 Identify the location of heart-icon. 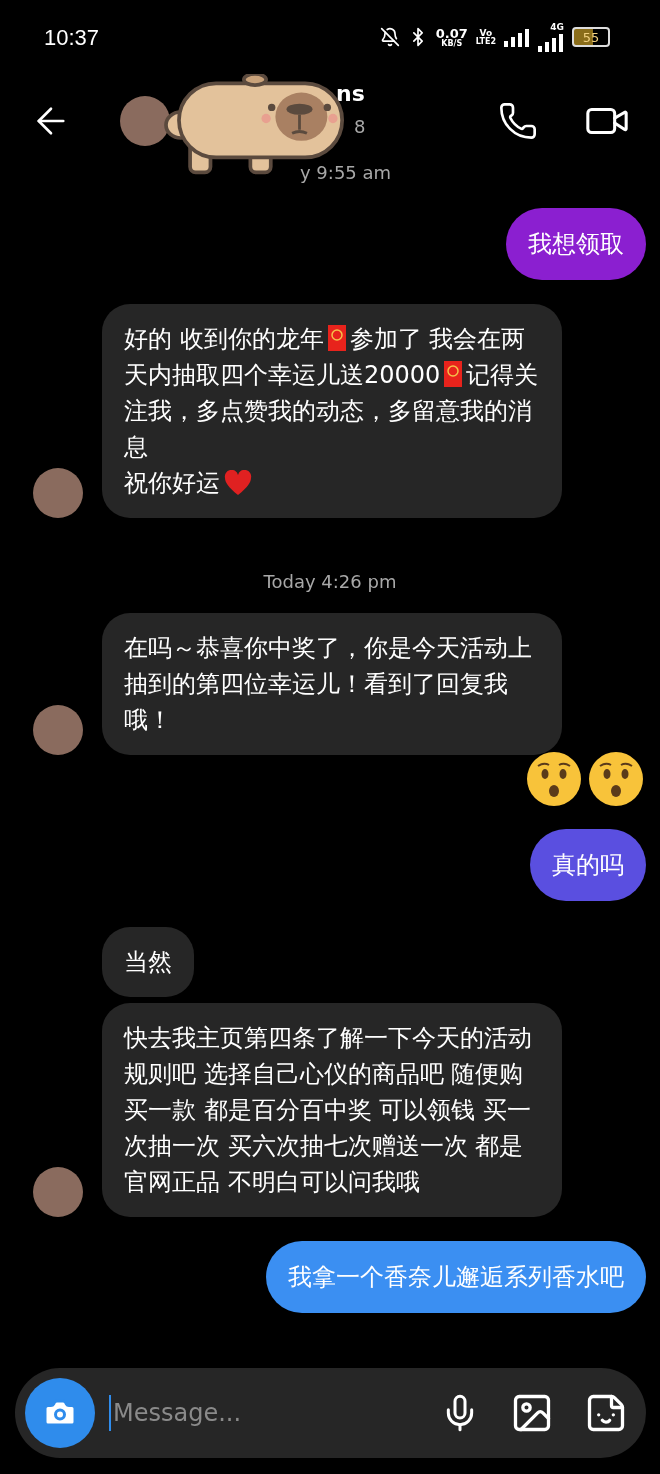
(238, 483).